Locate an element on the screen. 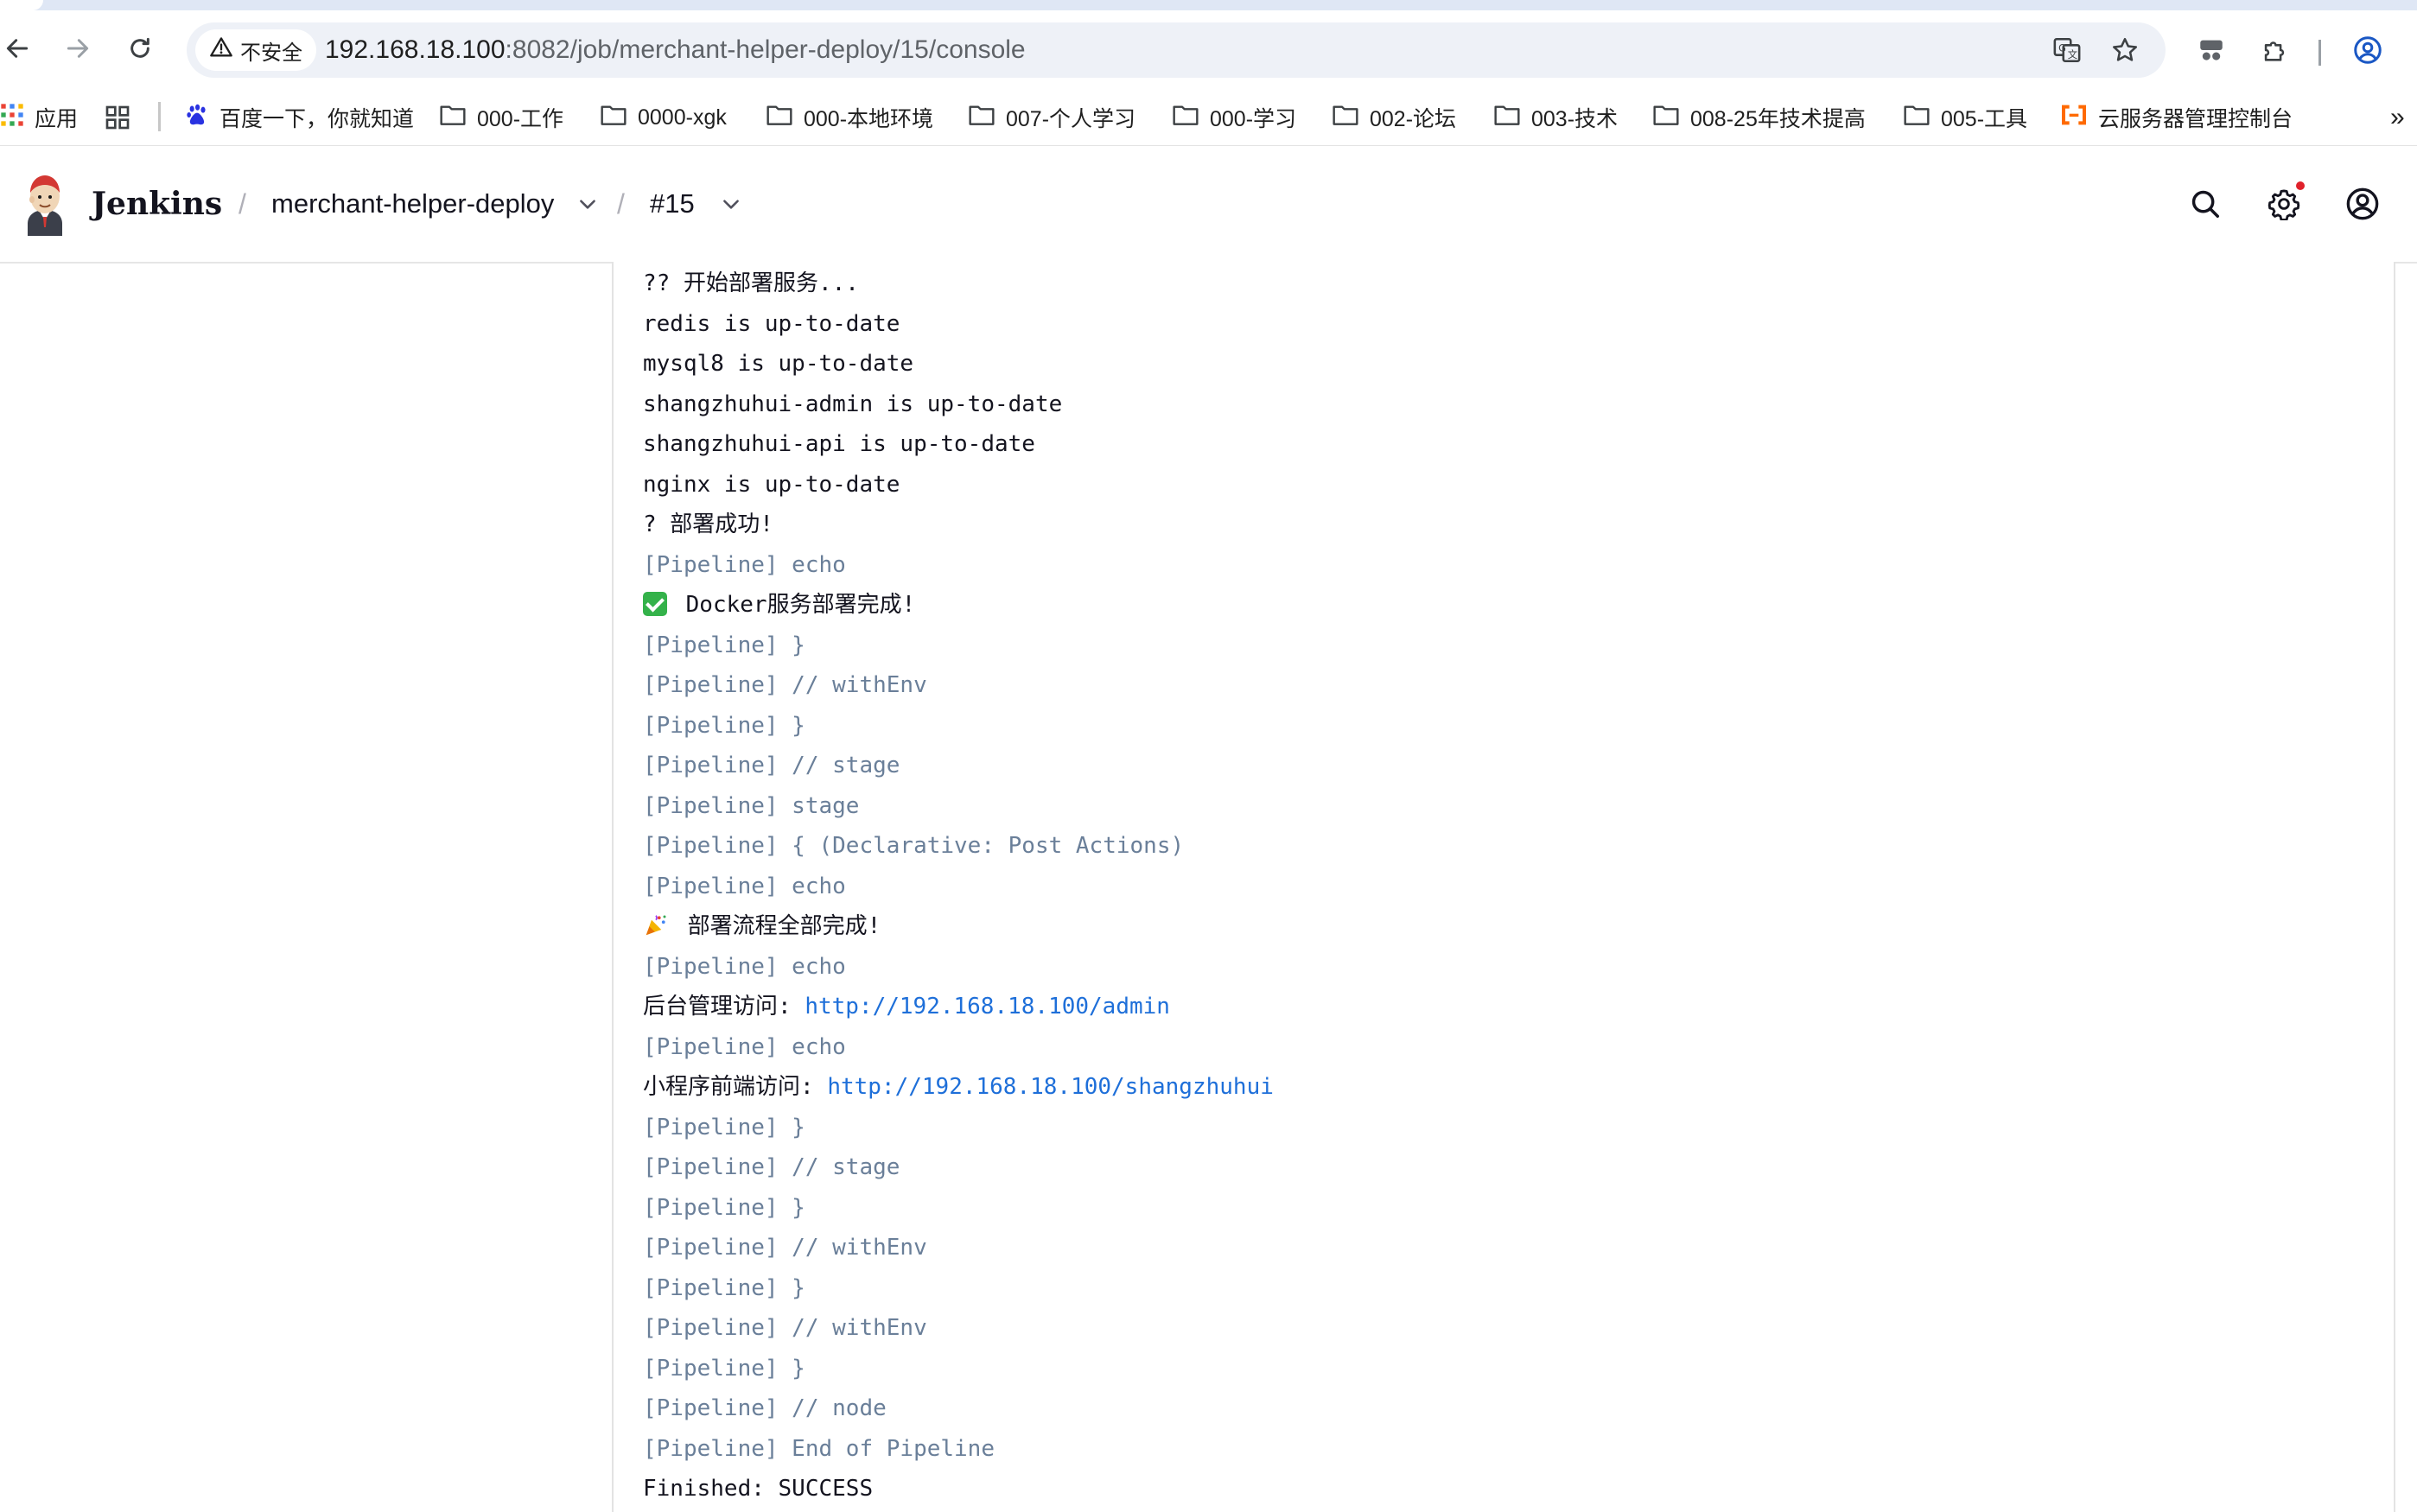  console-url-link: http://192.168.18.100/shangzhuhui is located at coordinates (1050, 1087).